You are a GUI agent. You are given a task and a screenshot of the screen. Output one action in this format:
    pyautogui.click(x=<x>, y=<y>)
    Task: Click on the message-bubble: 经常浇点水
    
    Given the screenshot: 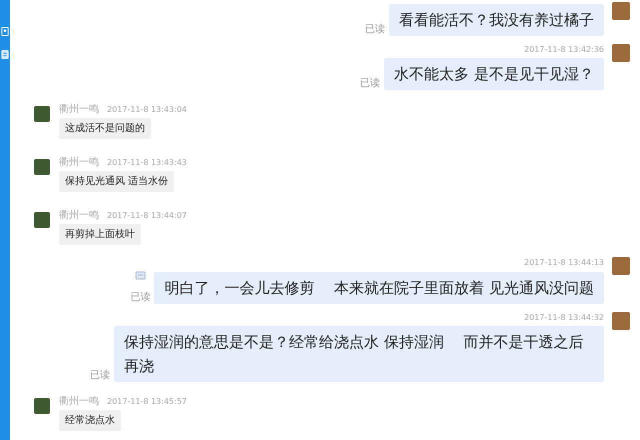 What is the action you would take?
    pyautogui.click(x=90, y=420)
    